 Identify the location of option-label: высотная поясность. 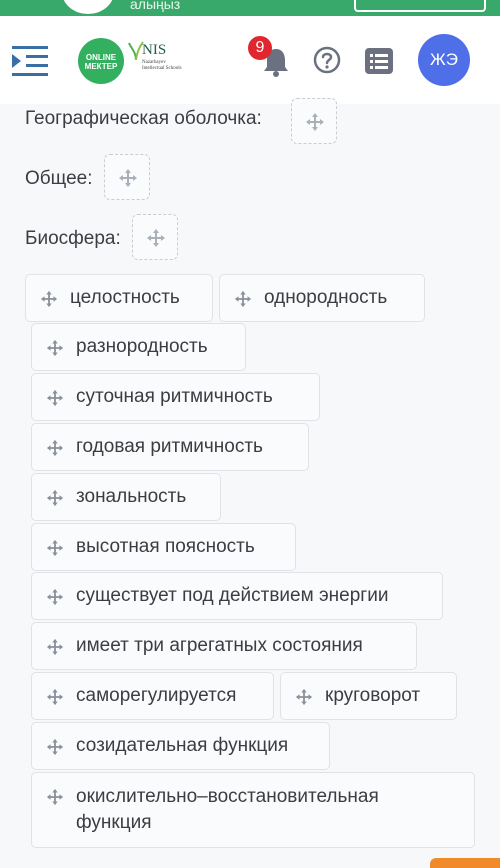
(165, 546).